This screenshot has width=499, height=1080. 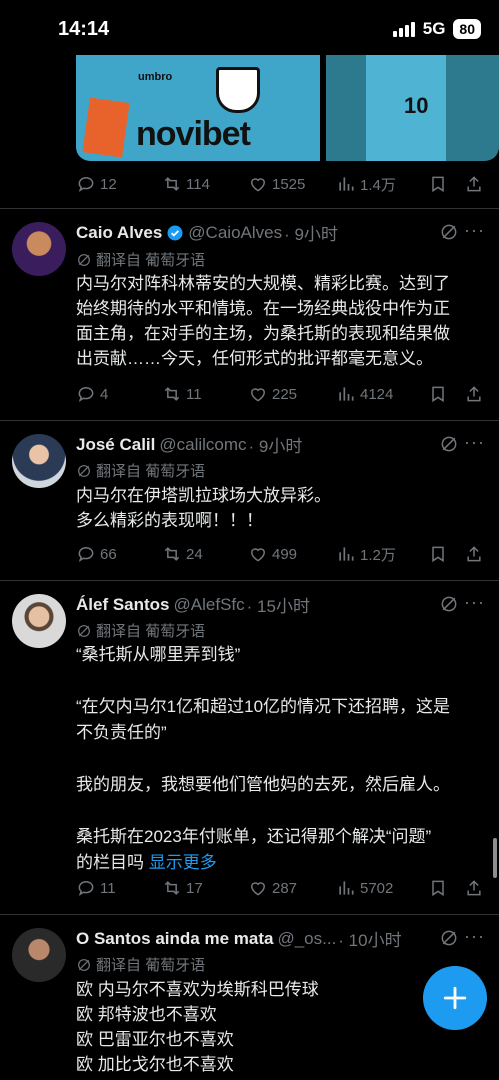 What do you see at coordinates (169, 520) in the screenshot?
I see `tweet-line: 多么精彩的表现啊！！！` at bounding box center [169, 520].